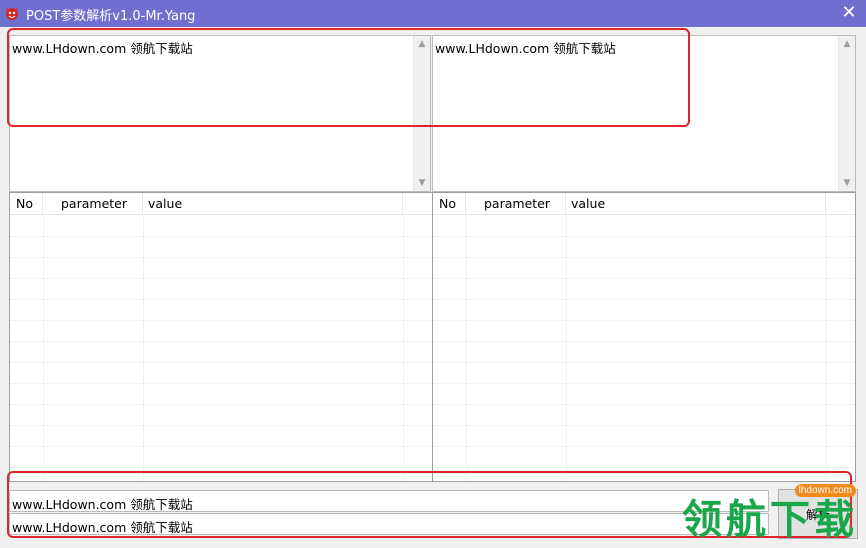  What do you see at coordinates (818, 514) in the screenshot?
I see `parse-button: 解析` at bounding box center [818, 514].